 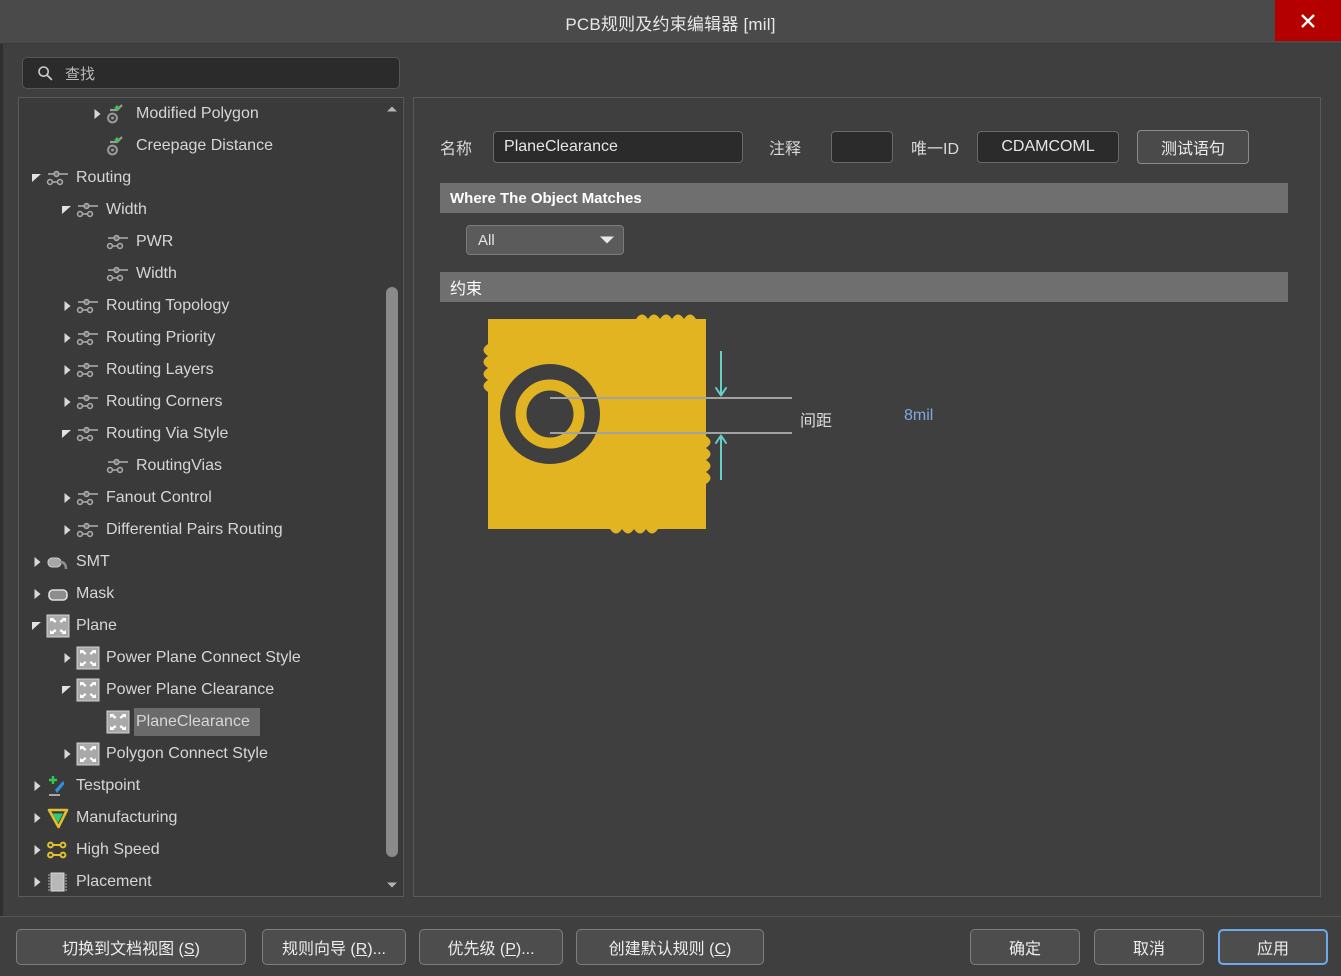 I want to click on tree-item-label: Differential Pairs Routing, so click(x=194, y=529).